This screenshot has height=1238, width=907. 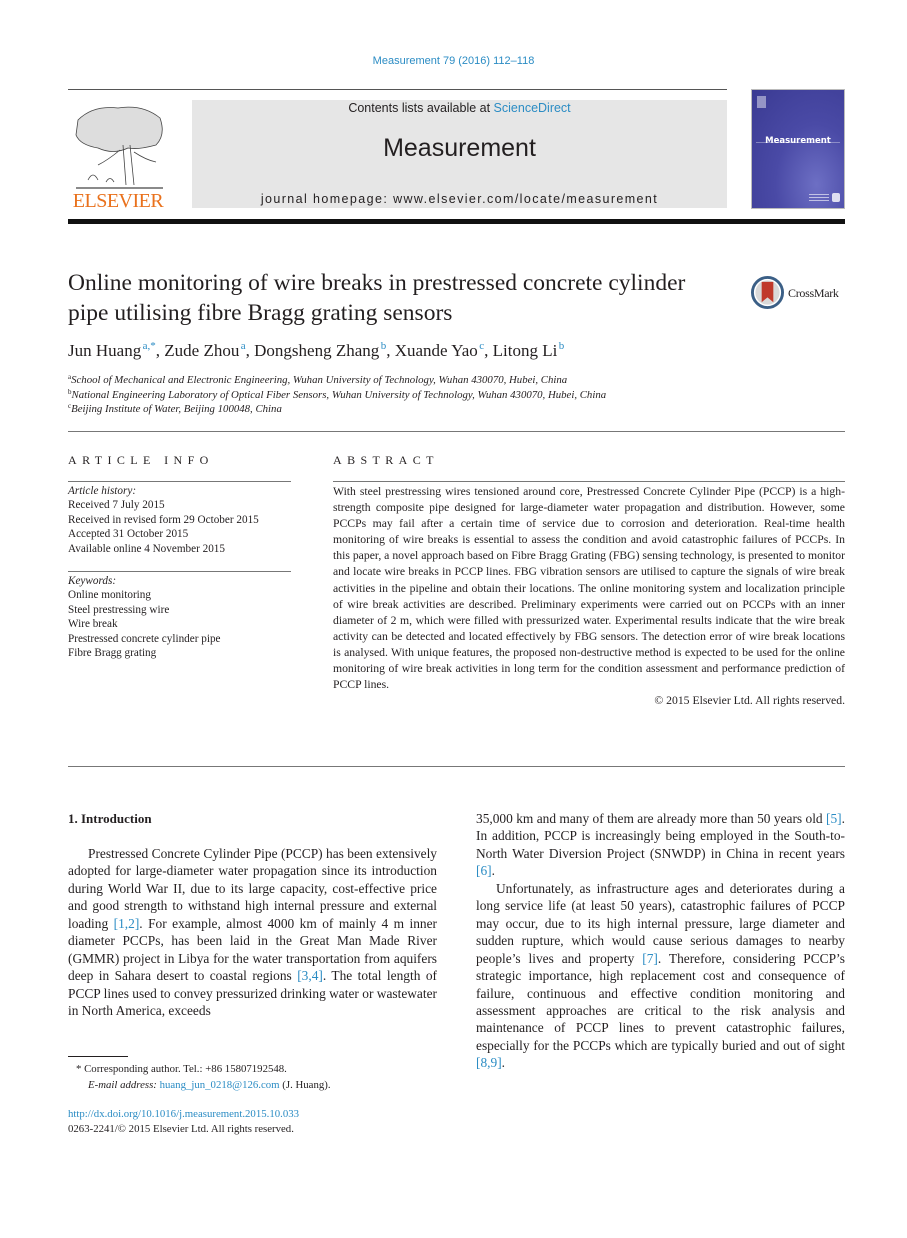 I want to click on citation-link: [6], so click(x=484, y=870).